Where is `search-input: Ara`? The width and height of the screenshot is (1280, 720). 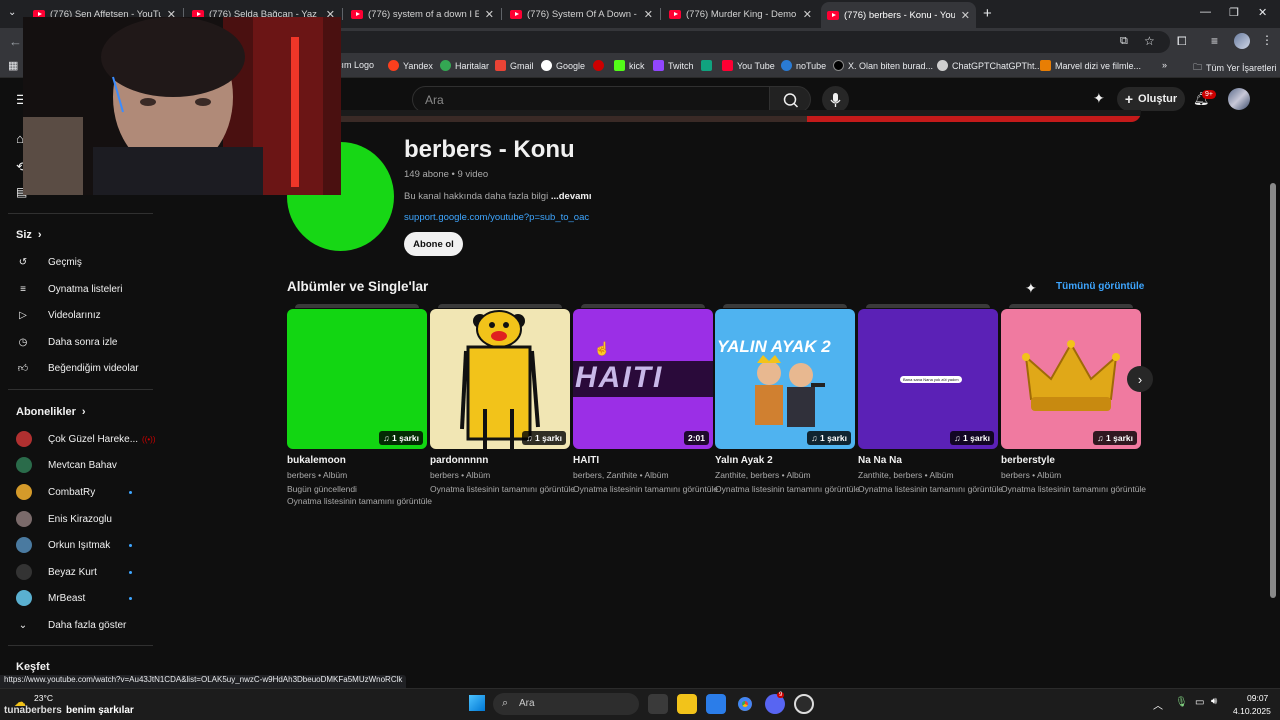
search-input: Ara is located at coordinates (591, 99).